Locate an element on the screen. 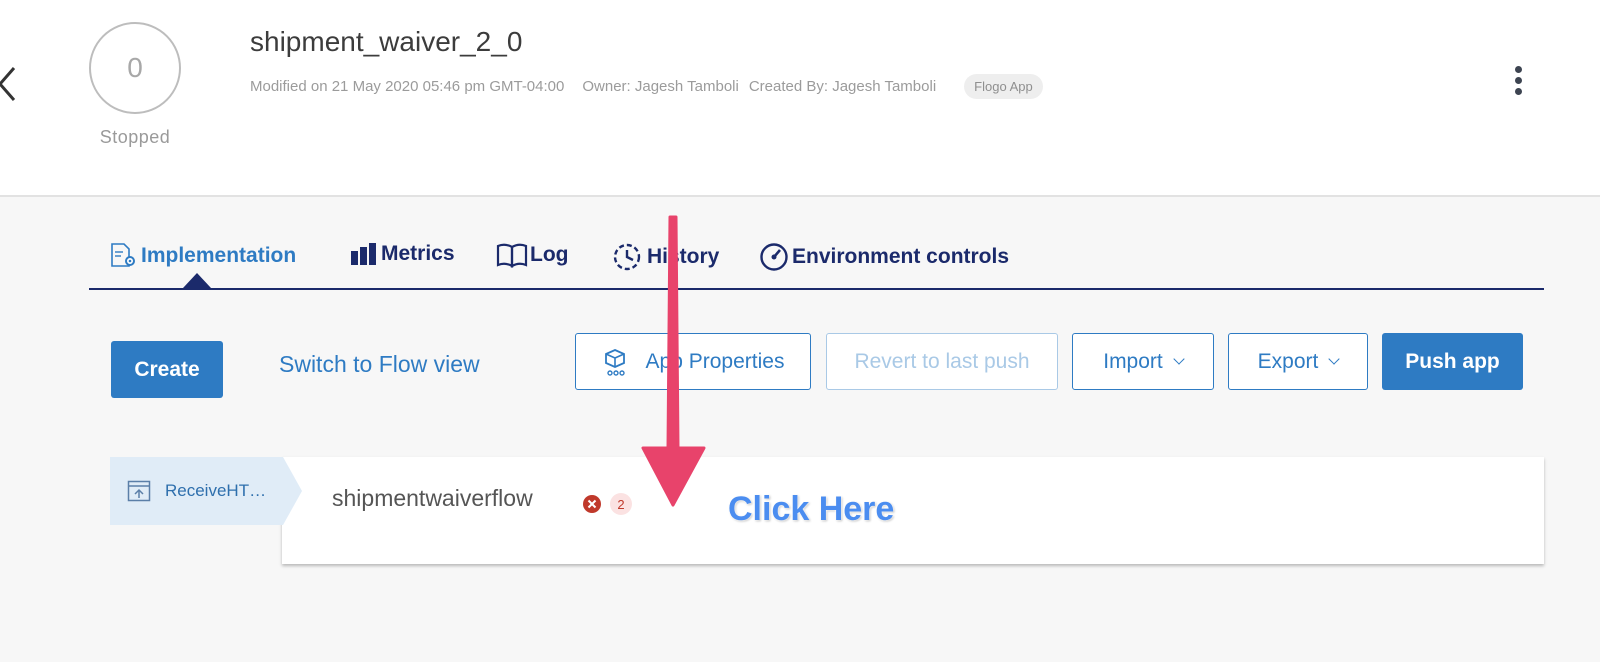 This screenshot has width=1600, height=662. status-label: Stopped is located at coordinates (135, 137).